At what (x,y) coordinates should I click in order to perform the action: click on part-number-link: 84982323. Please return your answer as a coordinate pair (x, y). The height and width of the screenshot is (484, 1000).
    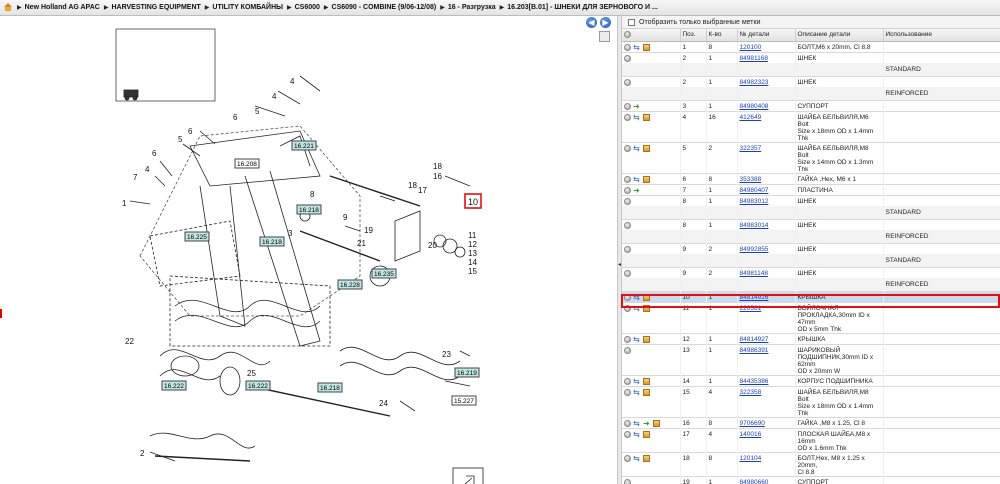
    Looking at the image, I should click on (754, 82).